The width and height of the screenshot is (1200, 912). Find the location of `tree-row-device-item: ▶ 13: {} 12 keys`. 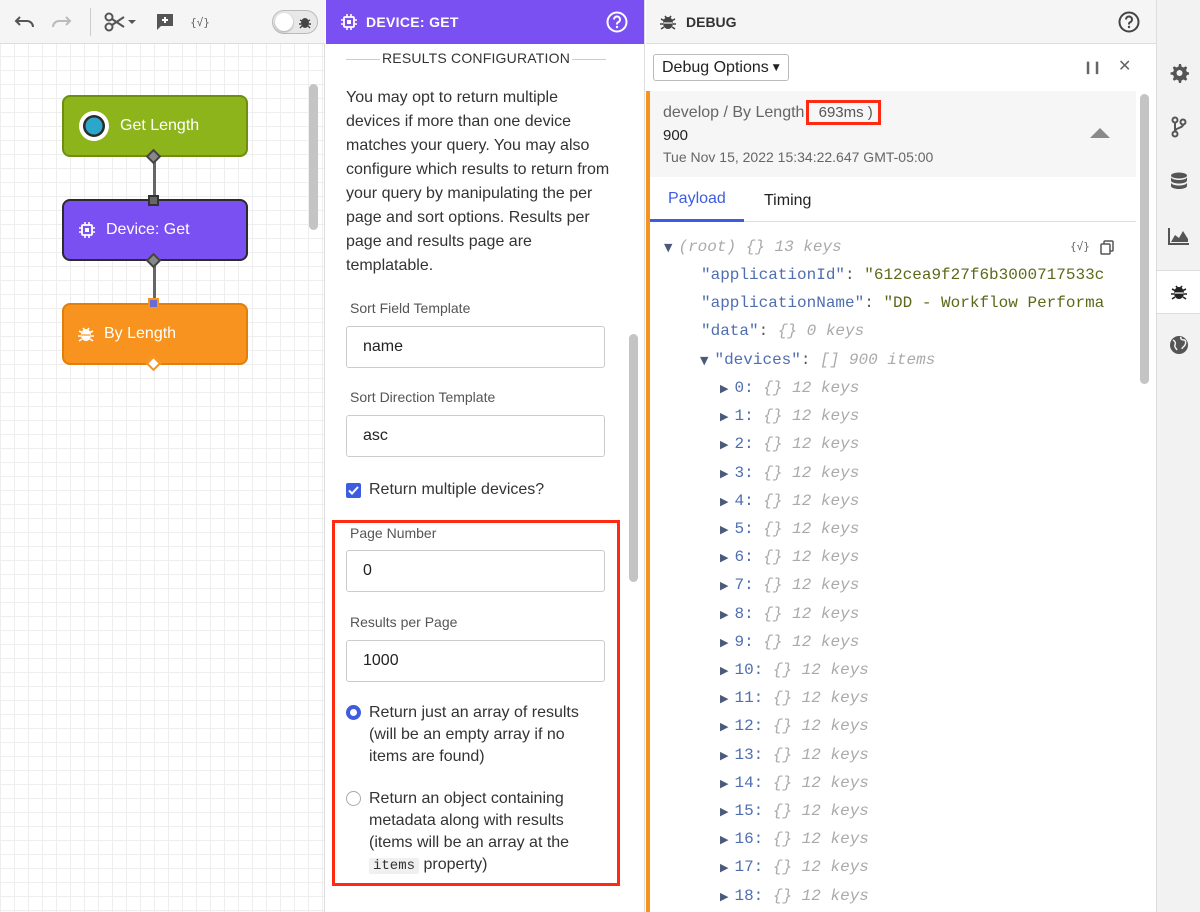

tree-row-device-item: ▶ 13: {} 12 keys is located at coordinates (794, 758).